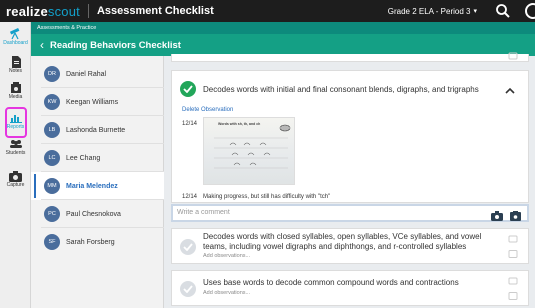 This screenshot has height=308, width=535. Describe the element at coordinates (203, 212) in the screenshot. I see `comment-input: Write a comment` at that location.